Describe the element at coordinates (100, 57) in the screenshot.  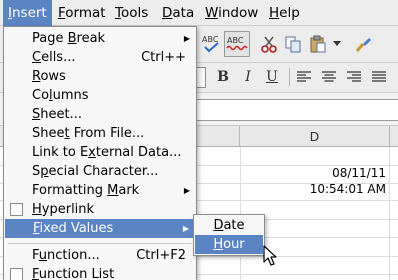
I see `menu-item-cells: Cells... Ctrl++` at that location.